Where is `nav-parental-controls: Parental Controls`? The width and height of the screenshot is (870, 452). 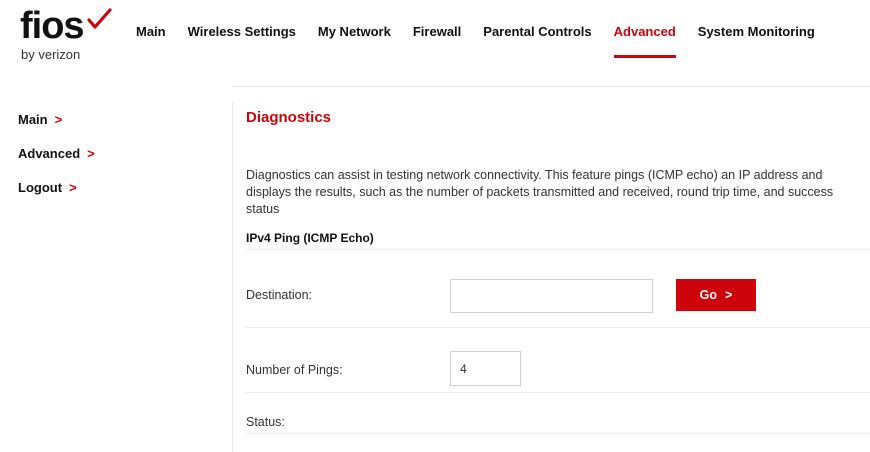
nav-parental-controls: Parental Controls is located at coordinates (537, 31).